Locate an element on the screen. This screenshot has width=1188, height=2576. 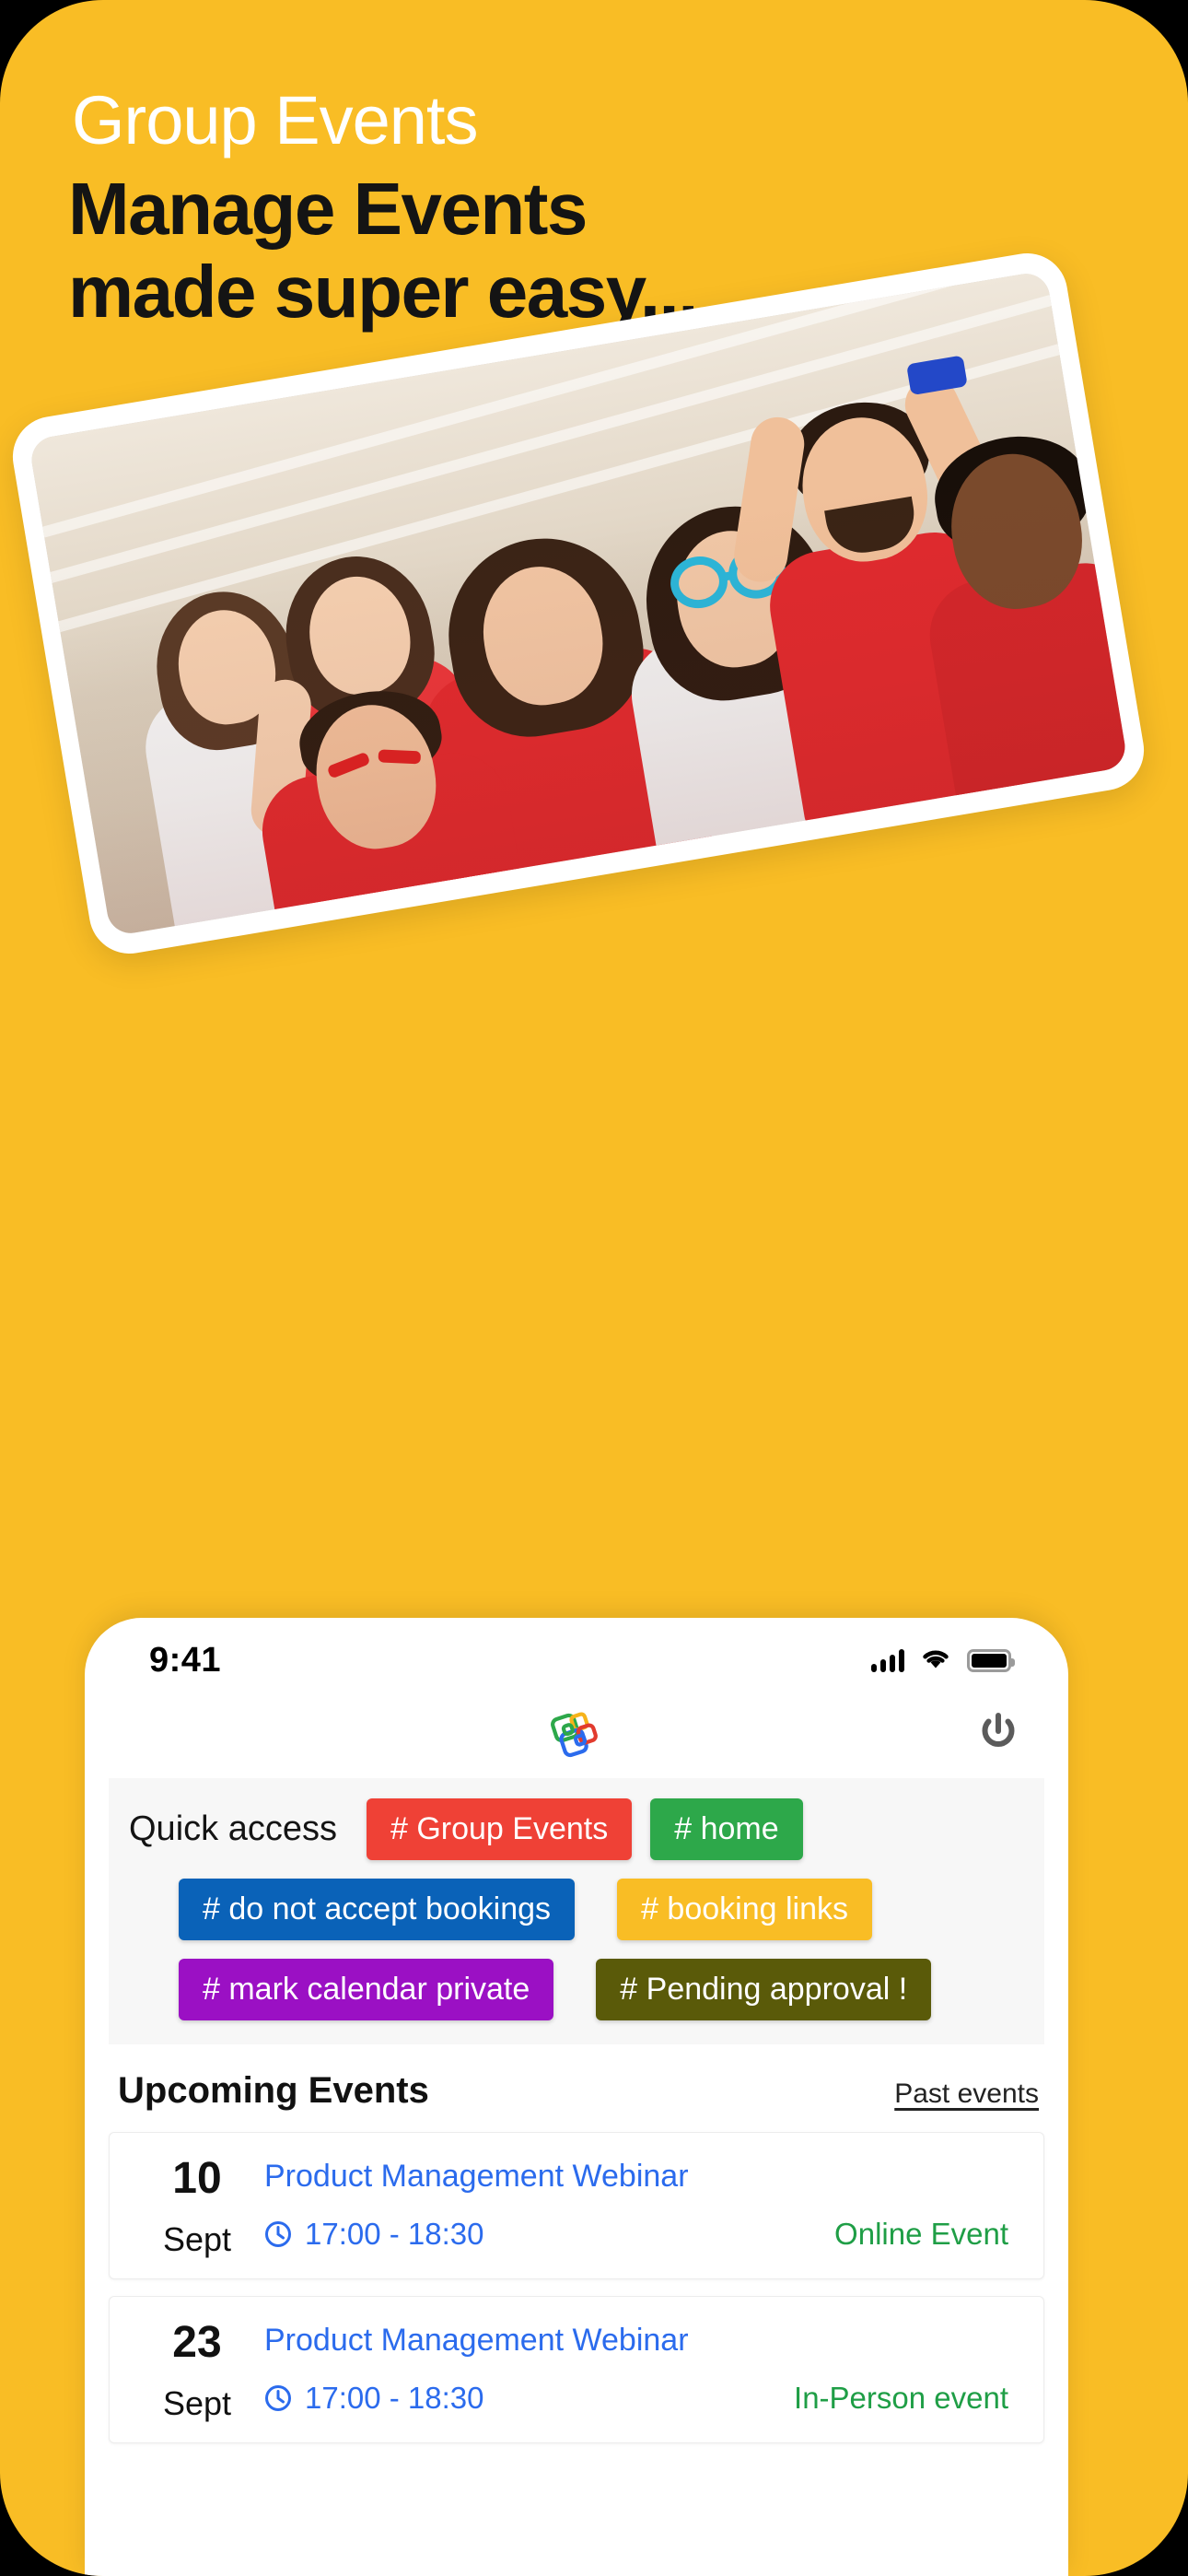
eyebrow-title: Group Events is located at coordinates (275, 120).